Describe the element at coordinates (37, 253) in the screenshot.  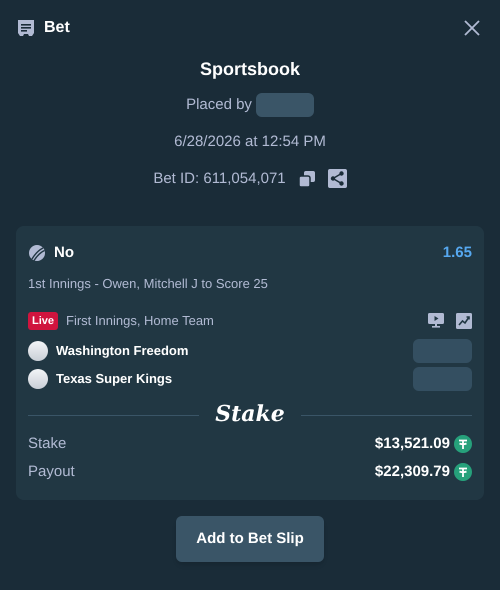
I see `ball-icon` at that location.